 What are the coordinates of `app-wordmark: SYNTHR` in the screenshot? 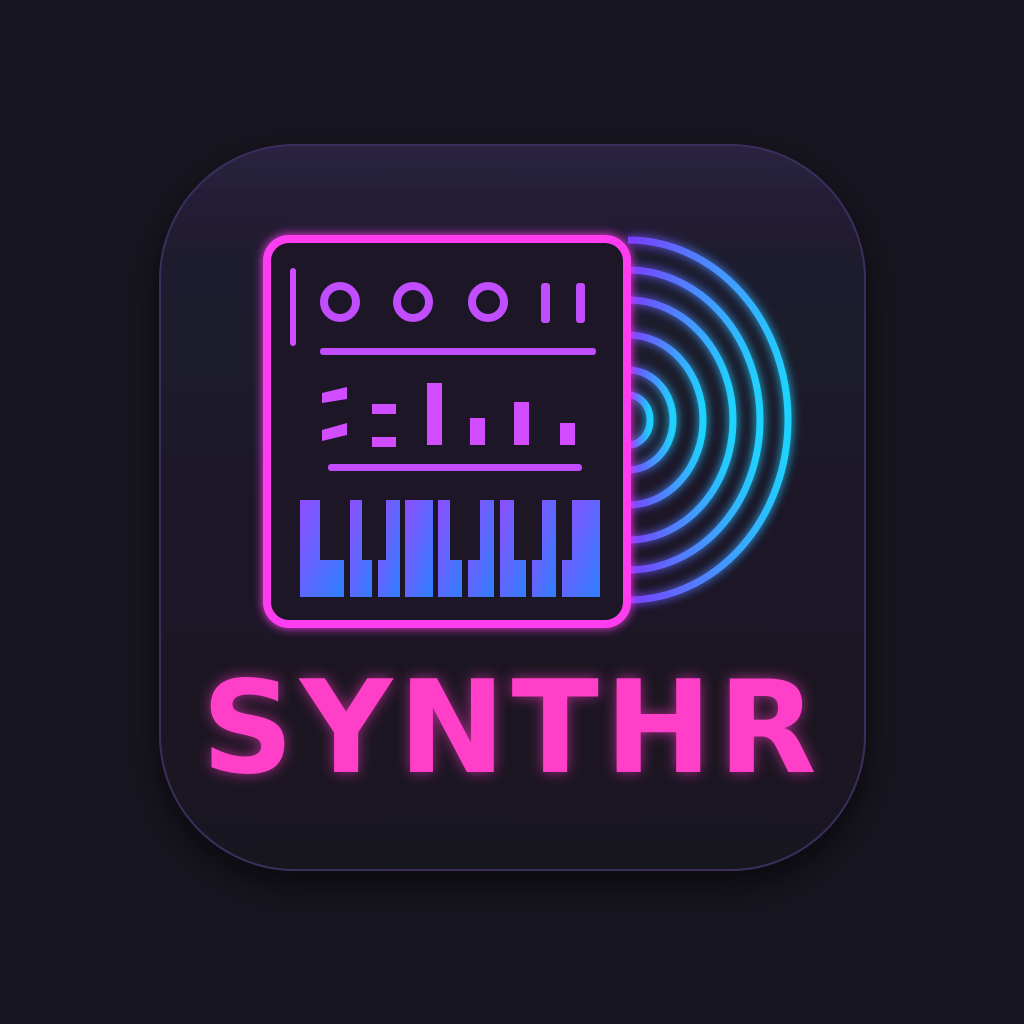 It's located at (512, 728).